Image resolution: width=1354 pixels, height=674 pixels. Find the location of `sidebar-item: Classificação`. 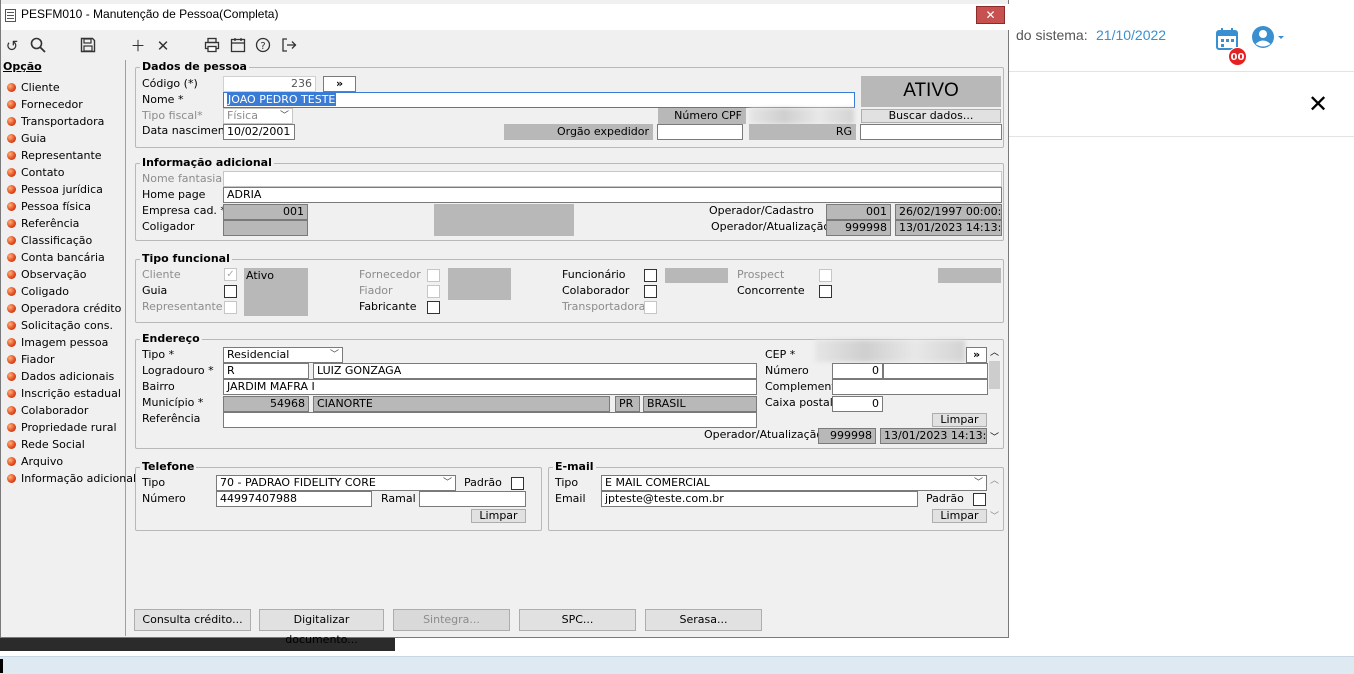

sidebar-item: Classificação is located at coordinates (68, 241).